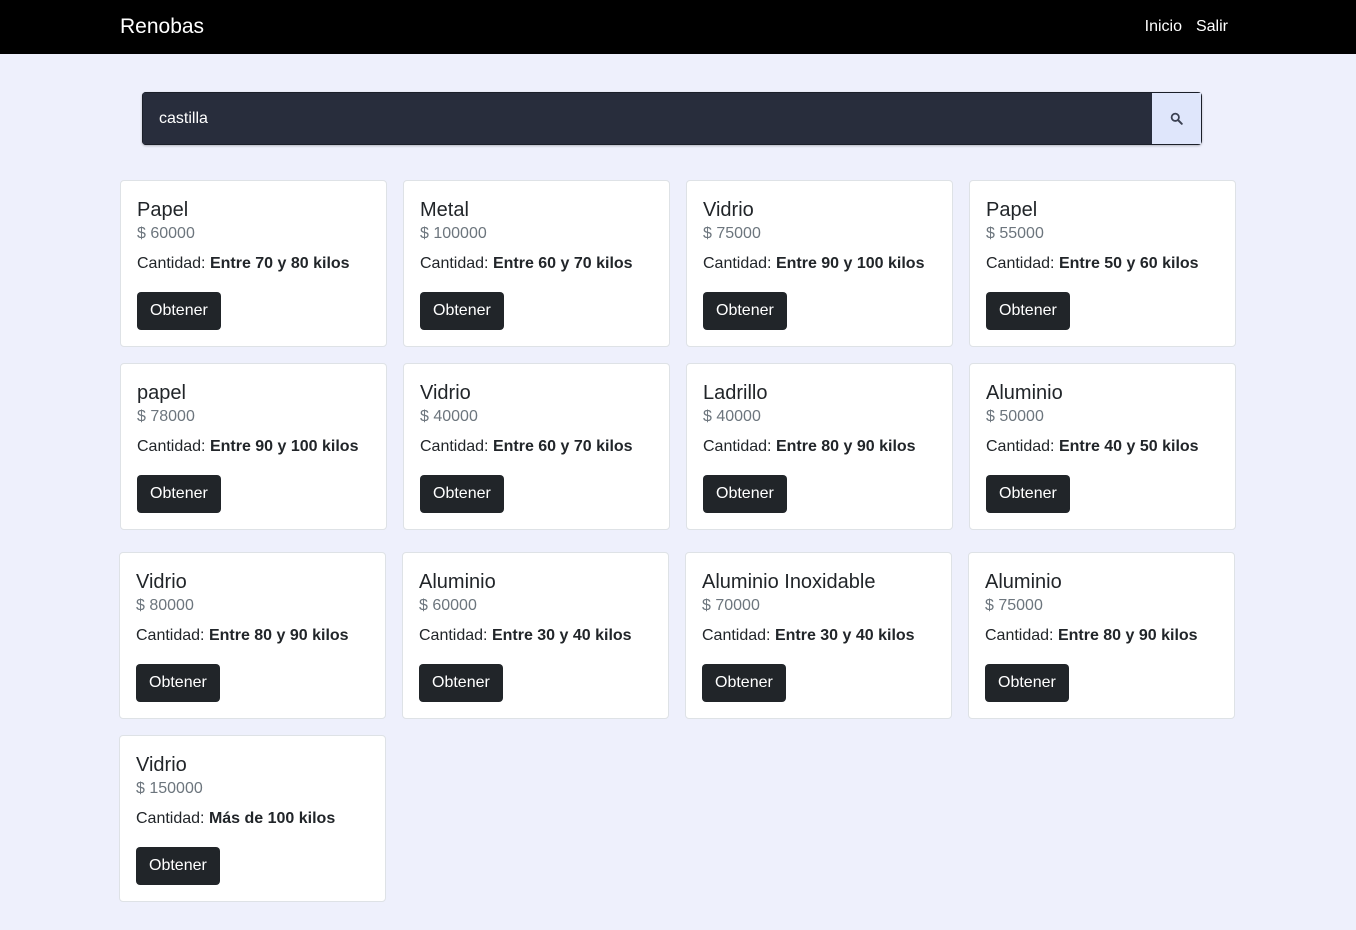 This screenshot has width=1356, height=930. I want to click on card-price: $ 78000, so click(166, 416).